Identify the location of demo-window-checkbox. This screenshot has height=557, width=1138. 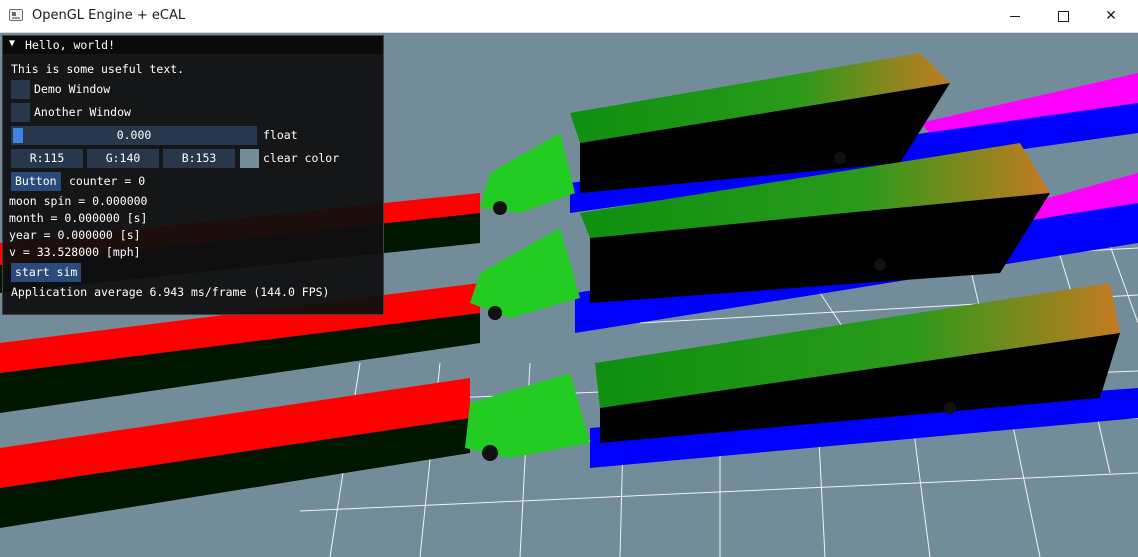
(20, 89).